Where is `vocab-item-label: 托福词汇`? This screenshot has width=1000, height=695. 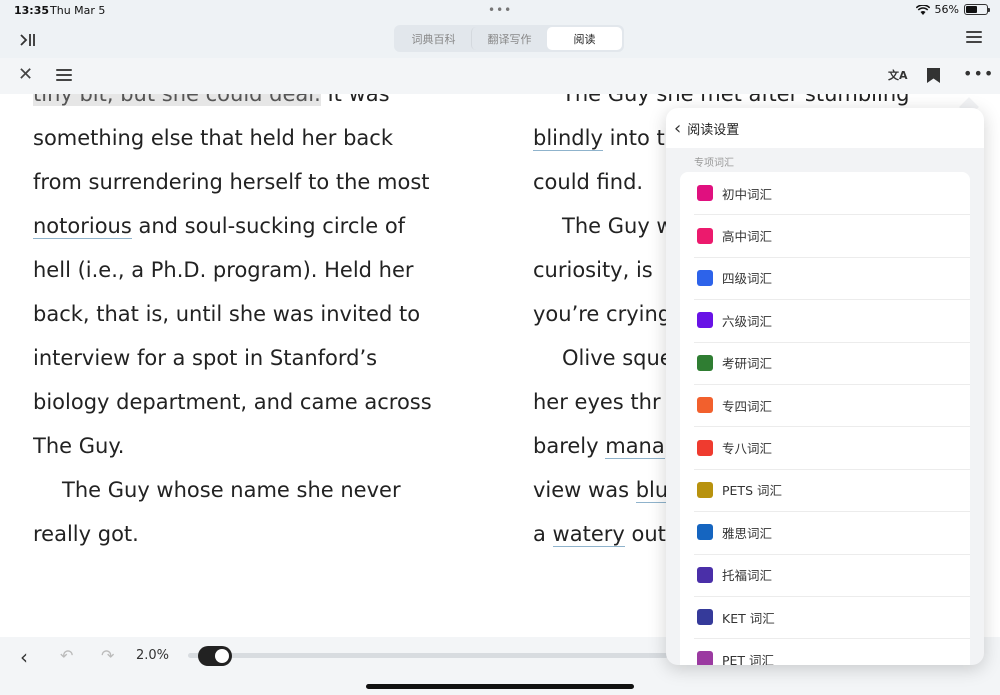 vocab-item-label: 托福词汇 is located at coordinates (747, 576).